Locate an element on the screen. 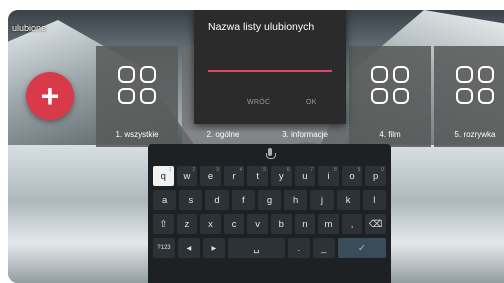 The image size is (504, 283). key-i: i8 is located at coordinates (328, 176).